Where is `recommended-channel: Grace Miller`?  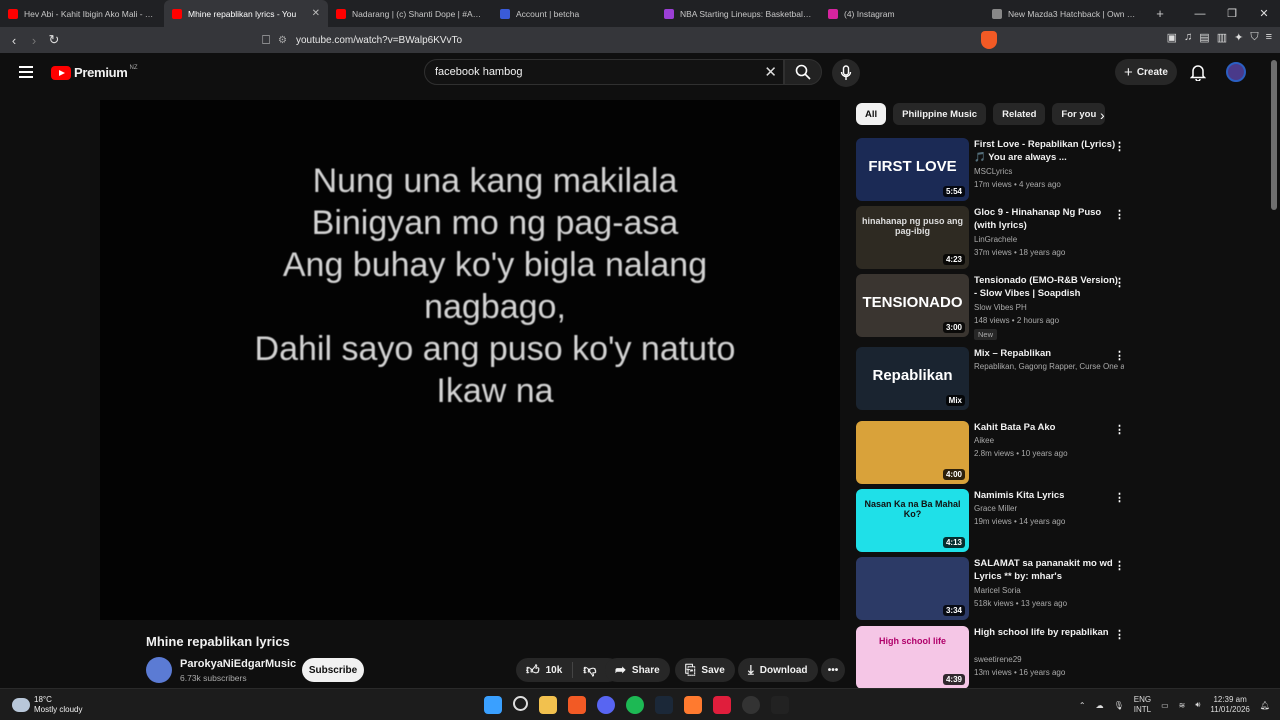
recommended-channel: Grace Miller is located at coordinates (1049, 508).